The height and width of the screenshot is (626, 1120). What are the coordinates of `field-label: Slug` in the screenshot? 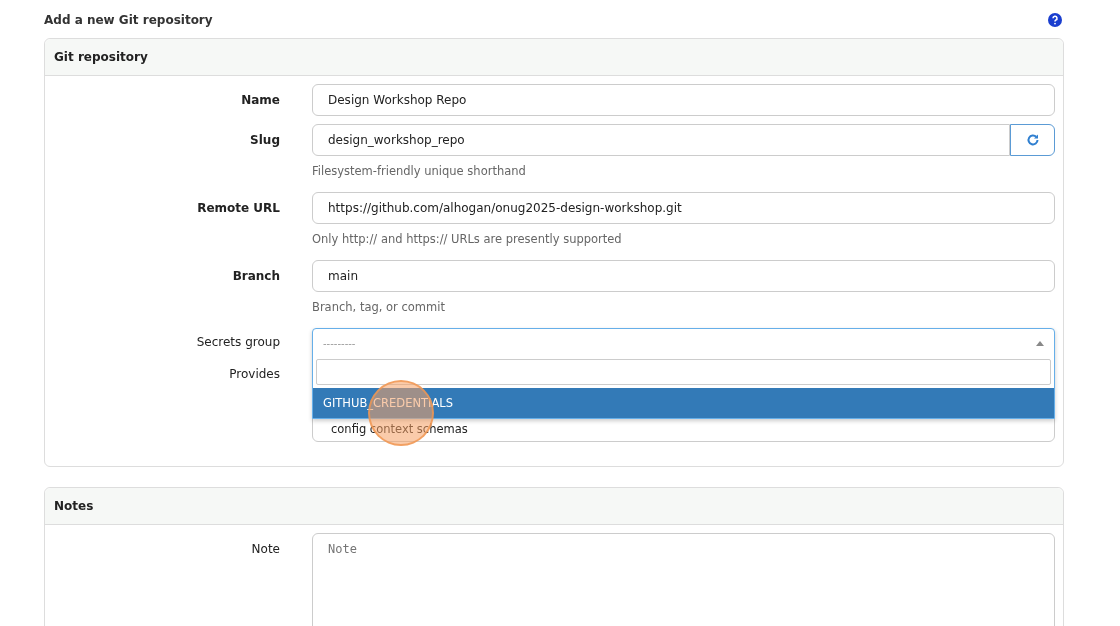 It's located at (264, 140).